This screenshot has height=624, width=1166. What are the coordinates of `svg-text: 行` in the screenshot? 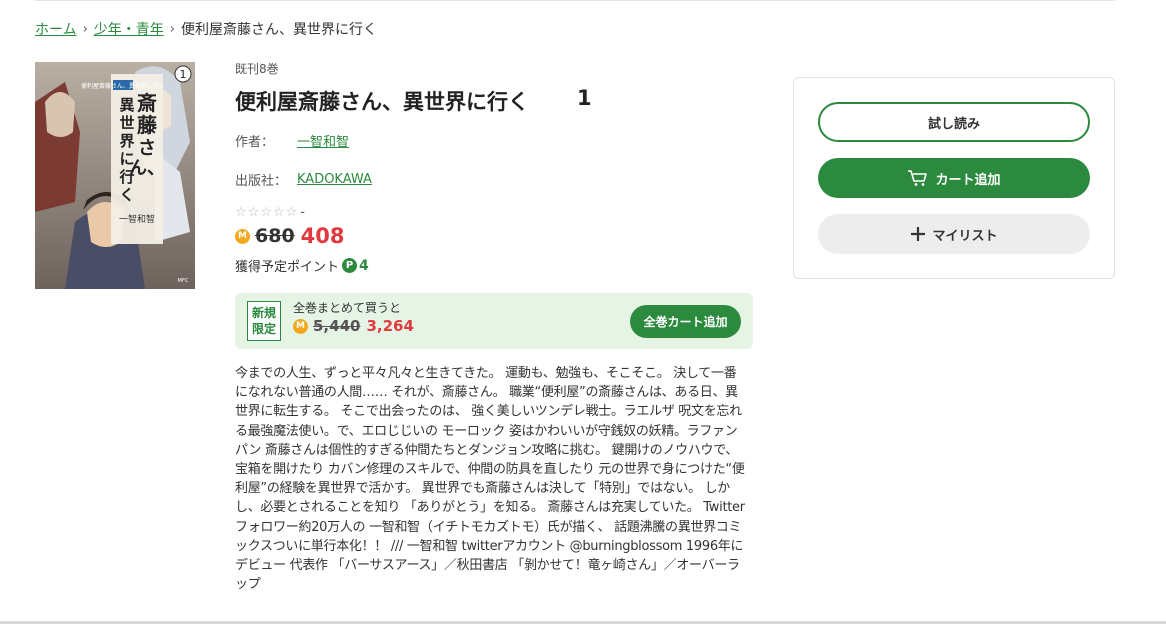 It's located at (126, 177).